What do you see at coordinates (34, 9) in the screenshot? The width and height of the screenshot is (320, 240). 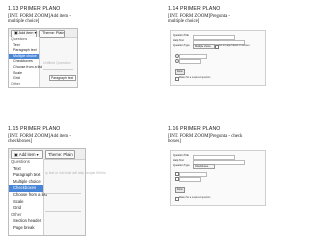 I see `slide-title: 1.13 PRIMER PLANO` at bounding box center [34, 9].